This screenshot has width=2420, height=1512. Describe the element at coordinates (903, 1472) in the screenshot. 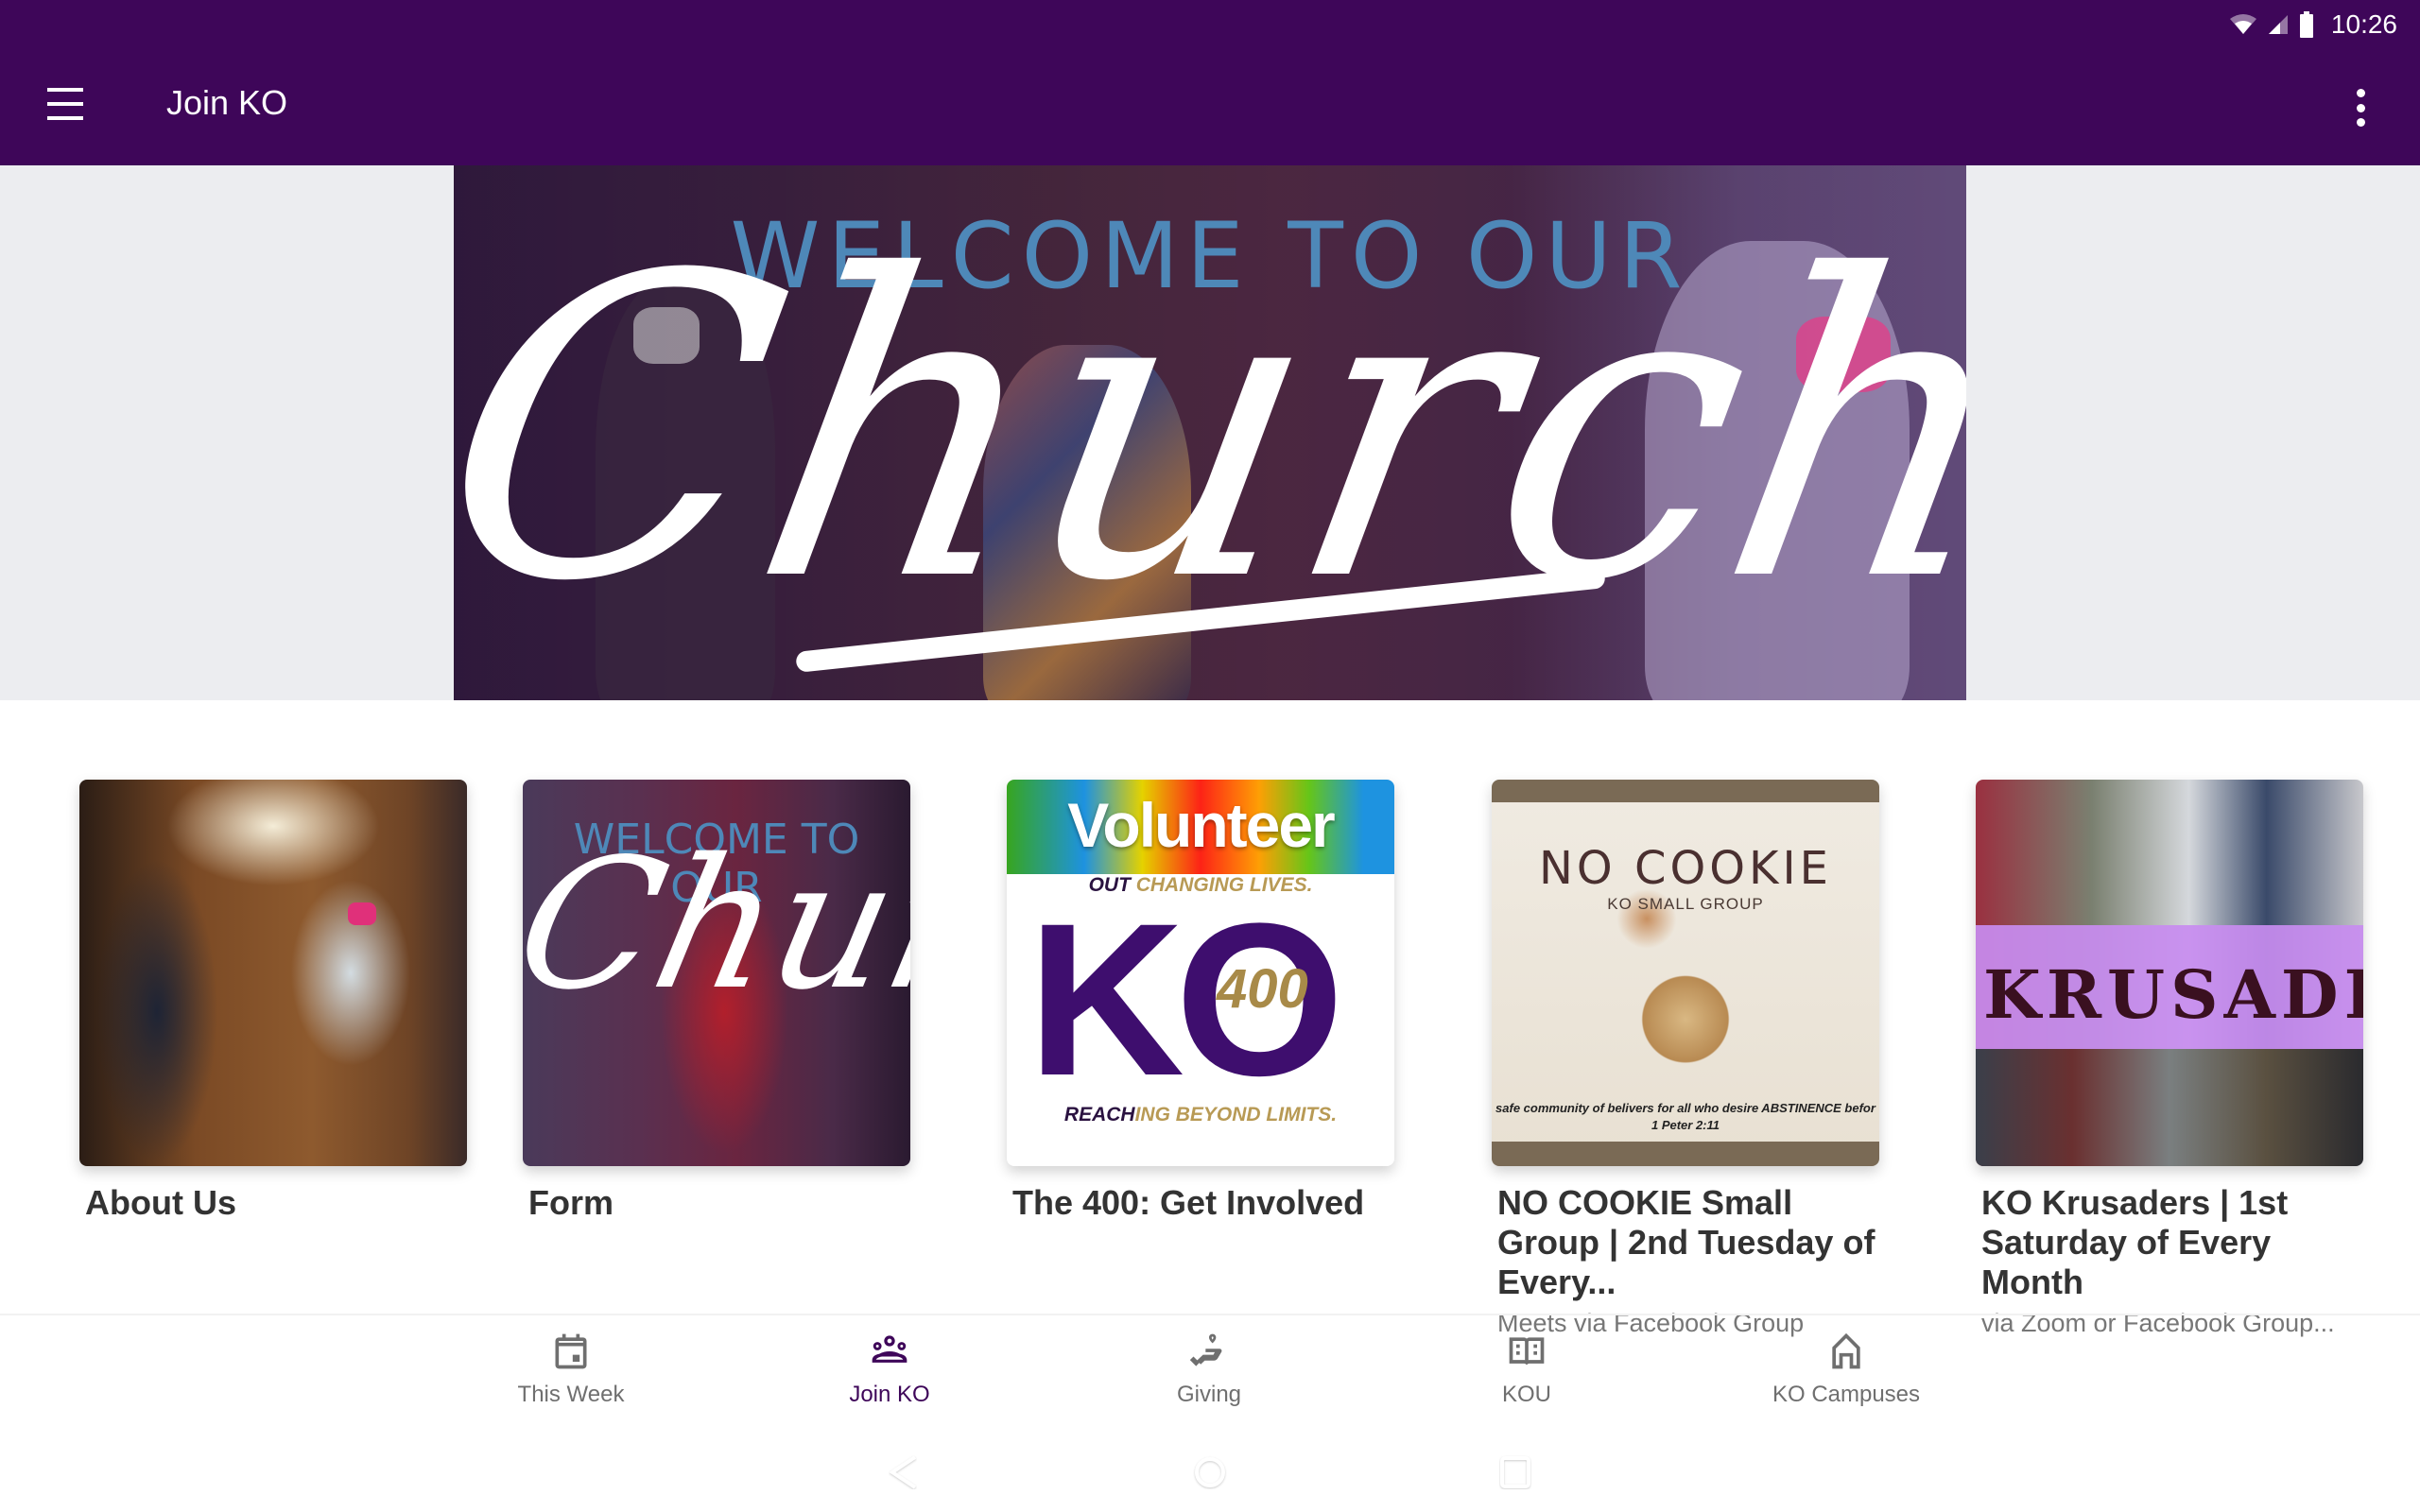

I see `back-icon` at that location.